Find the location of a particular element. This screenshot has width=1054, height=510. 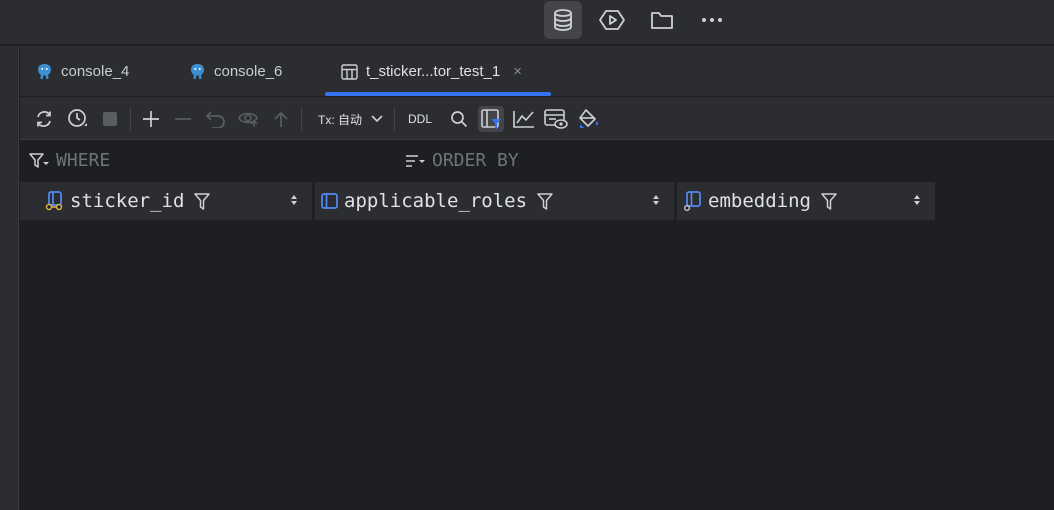

active-tab-indicator is located at coordinates (438, 94).